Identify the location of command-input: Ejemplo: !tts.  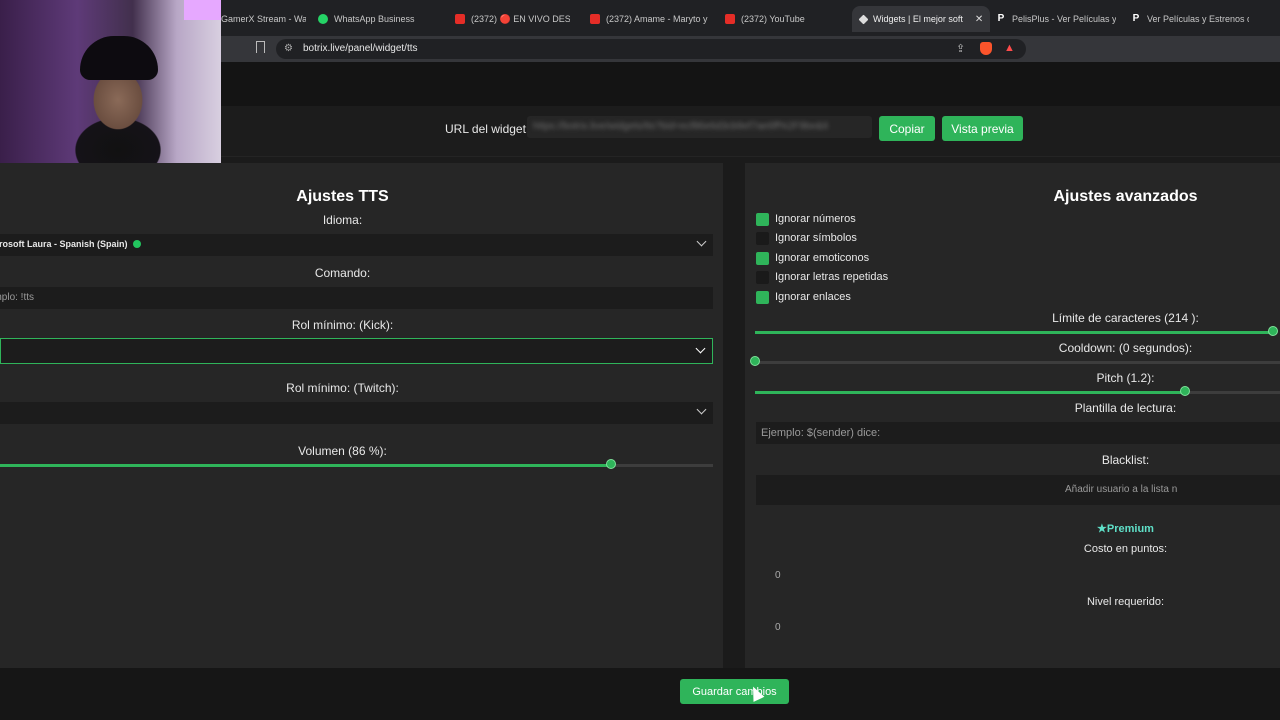
(356, 298).